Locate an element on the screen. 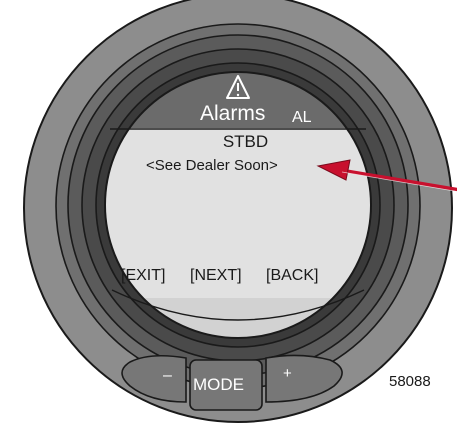 This screenshot has height=436, width=457. plus-button is located at coordinates (306, 378).